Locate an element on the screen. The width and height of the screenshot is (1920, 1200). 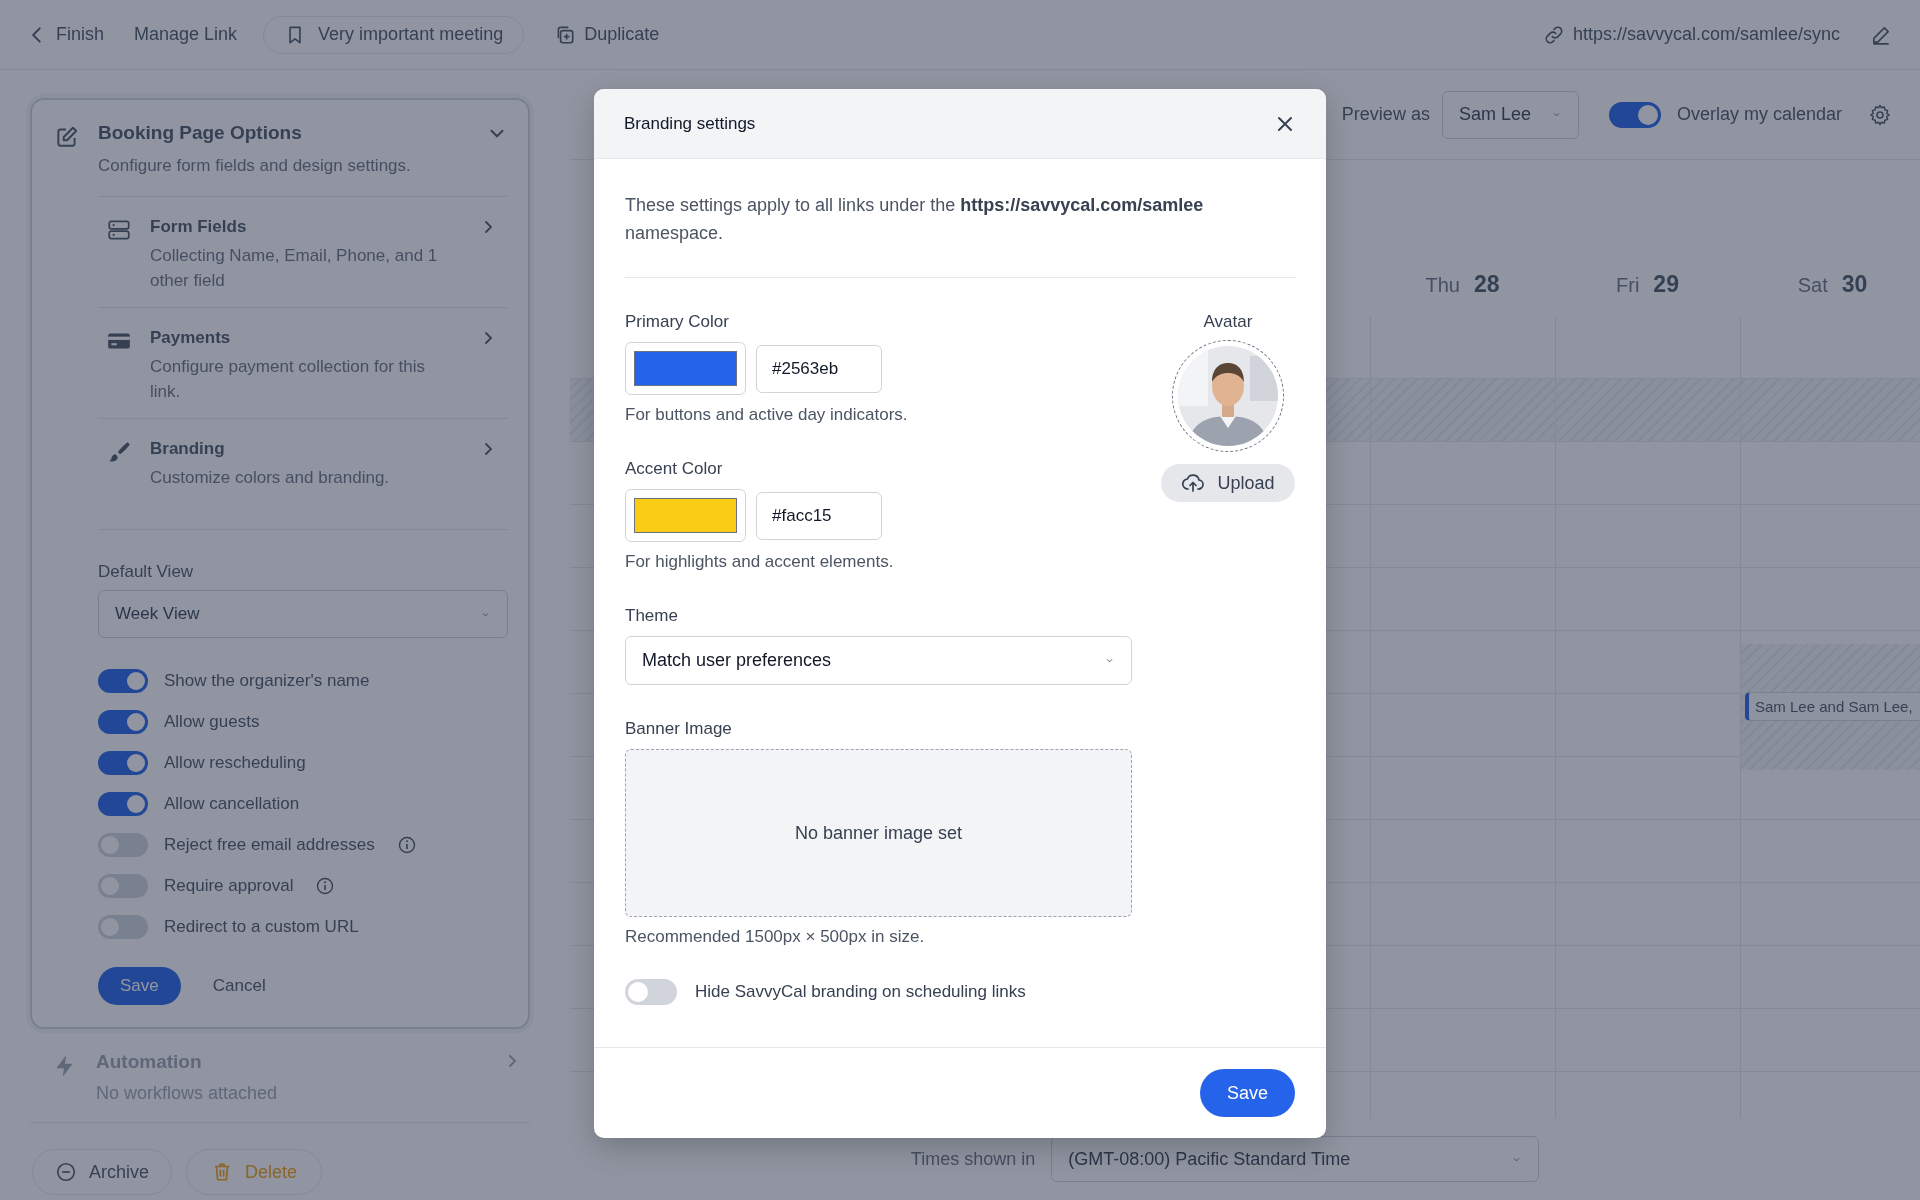
settings-section-item: Payments Configure payment collection for this link. is located at coordinates (303, 363).